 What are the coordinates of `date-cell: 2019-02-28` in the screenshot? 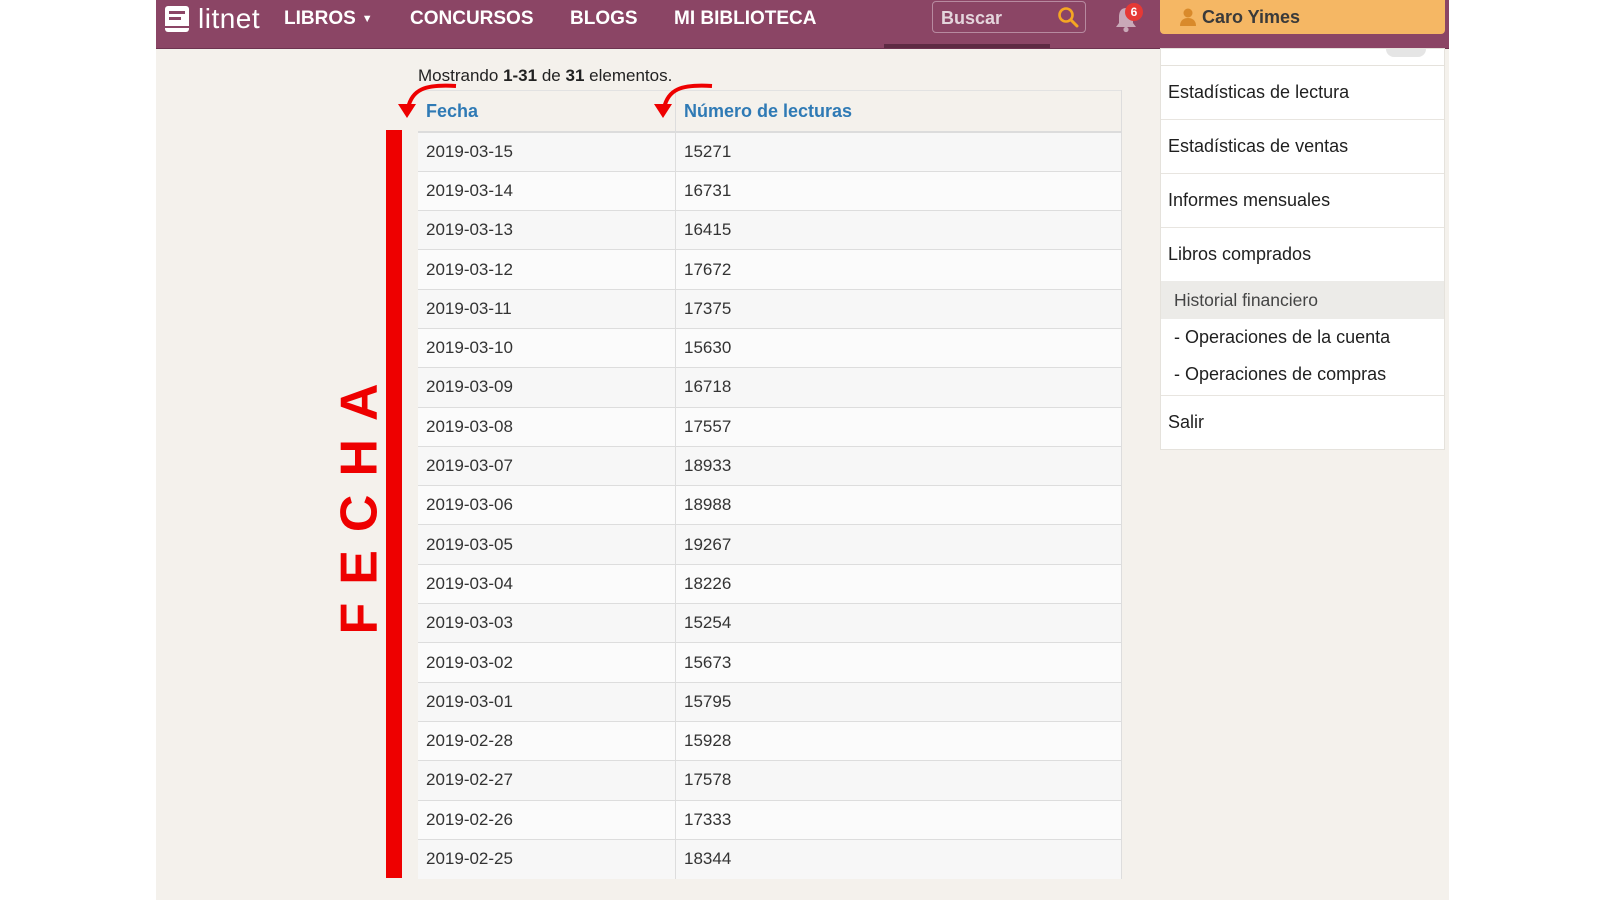 It's located at (547, 740).